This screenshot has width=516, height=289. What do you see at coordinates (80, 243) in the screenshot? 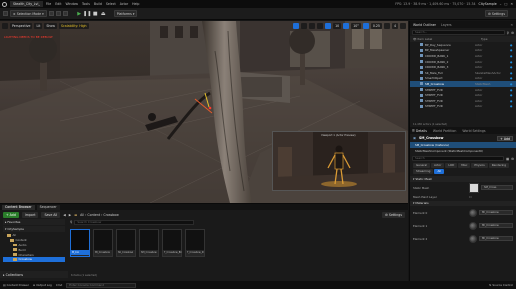
I see `asset-tile: M_Cro` at bounding box center [80, 243].